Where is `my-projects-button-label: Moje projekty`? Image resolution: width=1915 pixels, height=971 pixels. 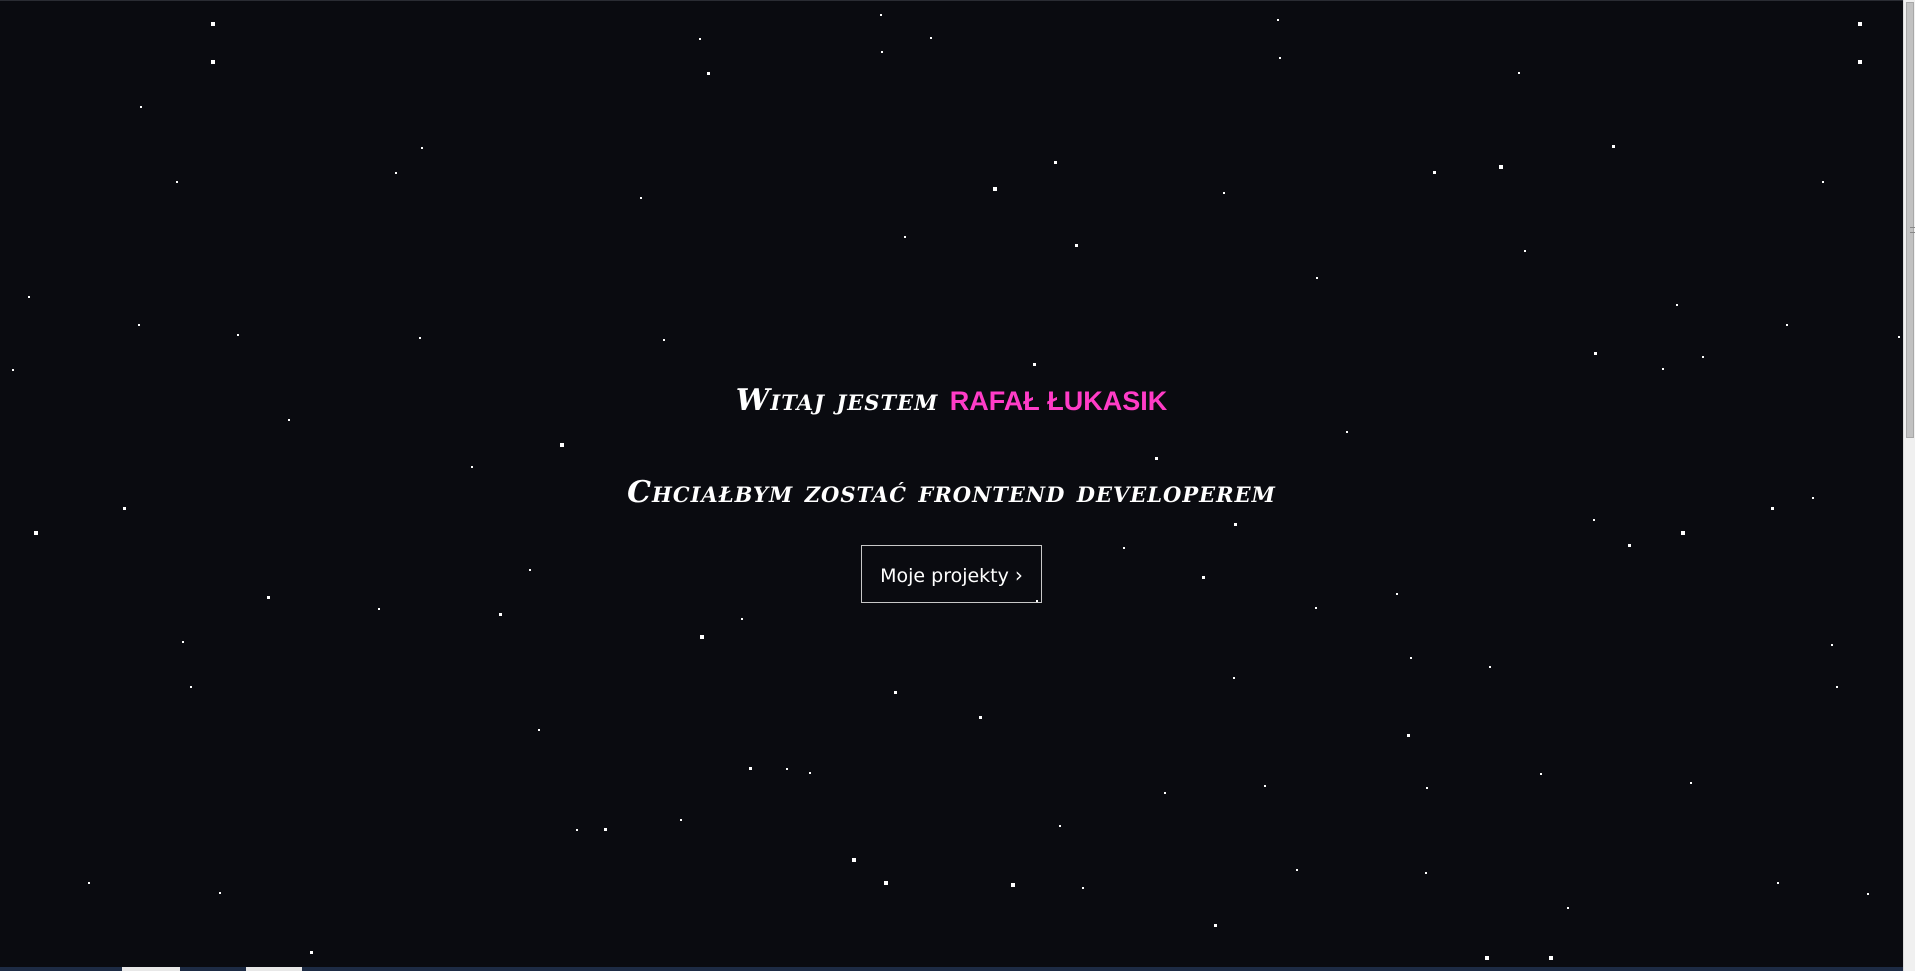
my-projects-button-label: Moje projekty is located at coordinates (944, 576).